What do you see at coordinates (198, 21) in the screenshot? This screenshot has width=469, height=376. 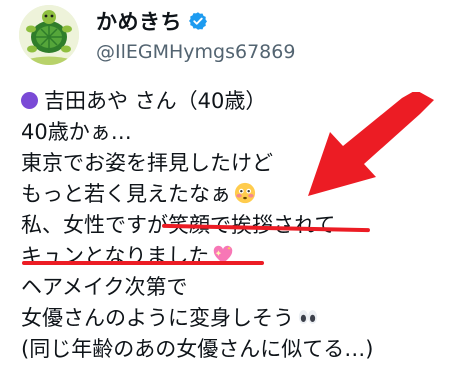 I see `verified-badge-icon` at bounding box center [198, 21].